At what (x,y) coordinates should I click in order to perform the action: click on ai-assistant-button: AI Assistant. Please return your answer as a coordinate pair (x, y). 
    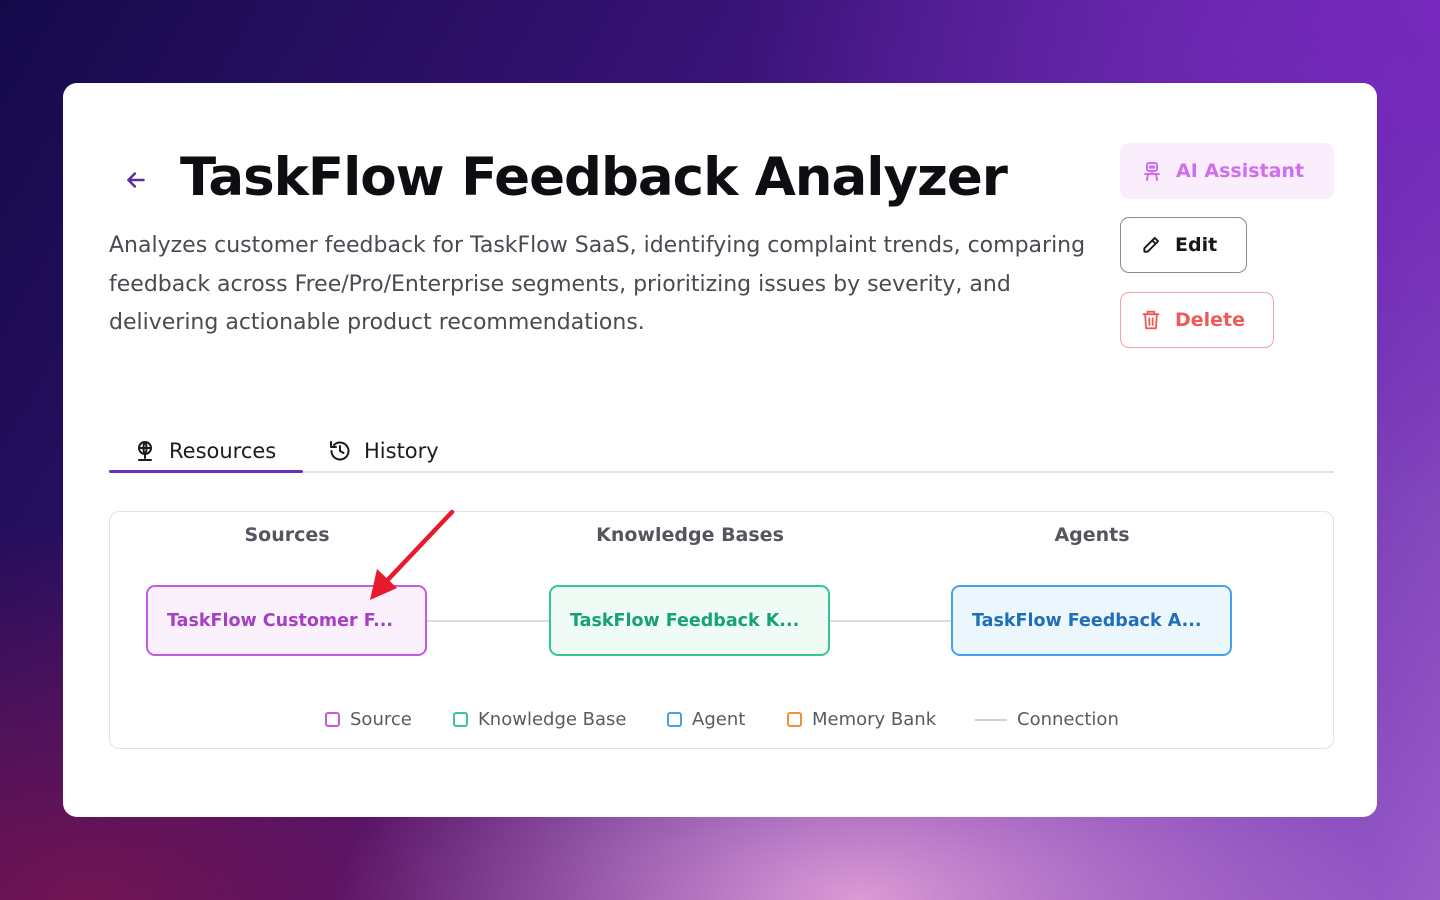
    Looking at the image, I should click on (1227, 171).